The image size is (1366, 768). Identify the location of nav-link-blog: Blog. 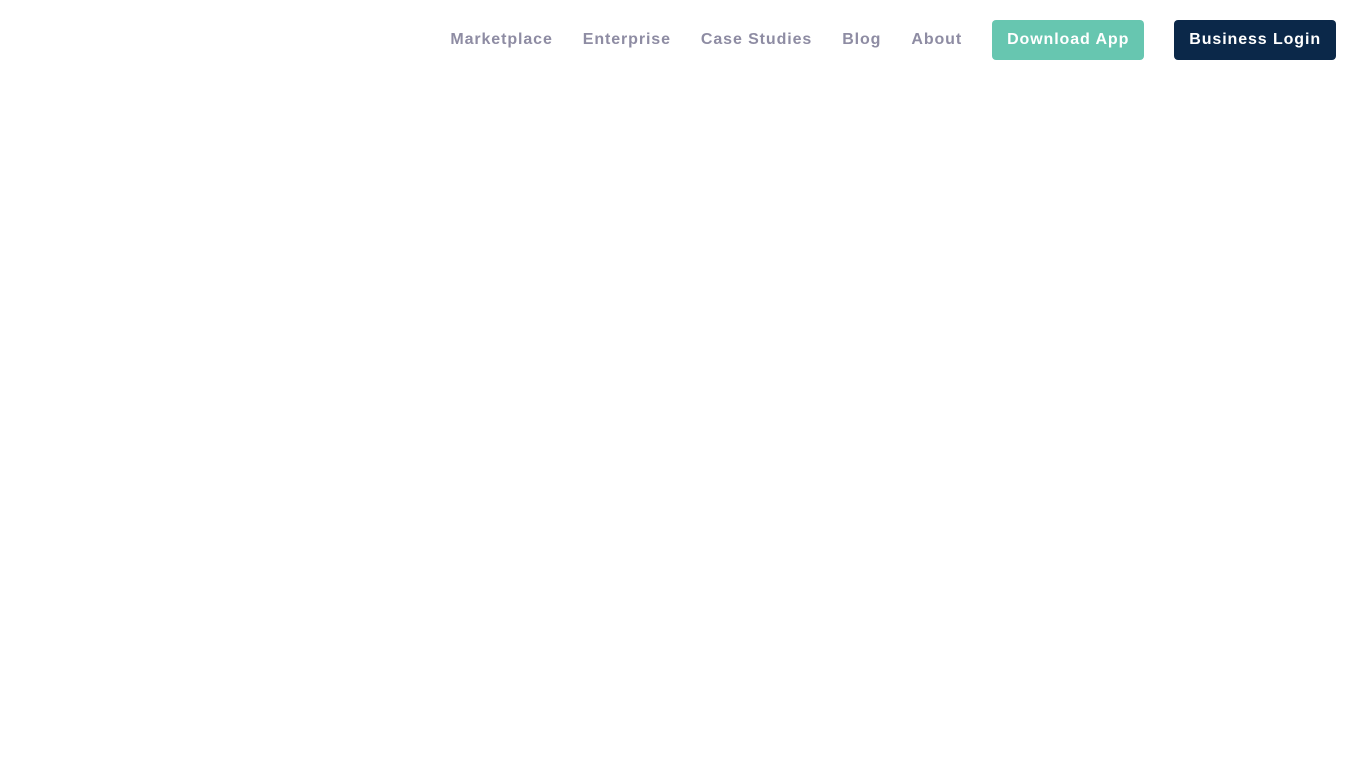
(861, 40).